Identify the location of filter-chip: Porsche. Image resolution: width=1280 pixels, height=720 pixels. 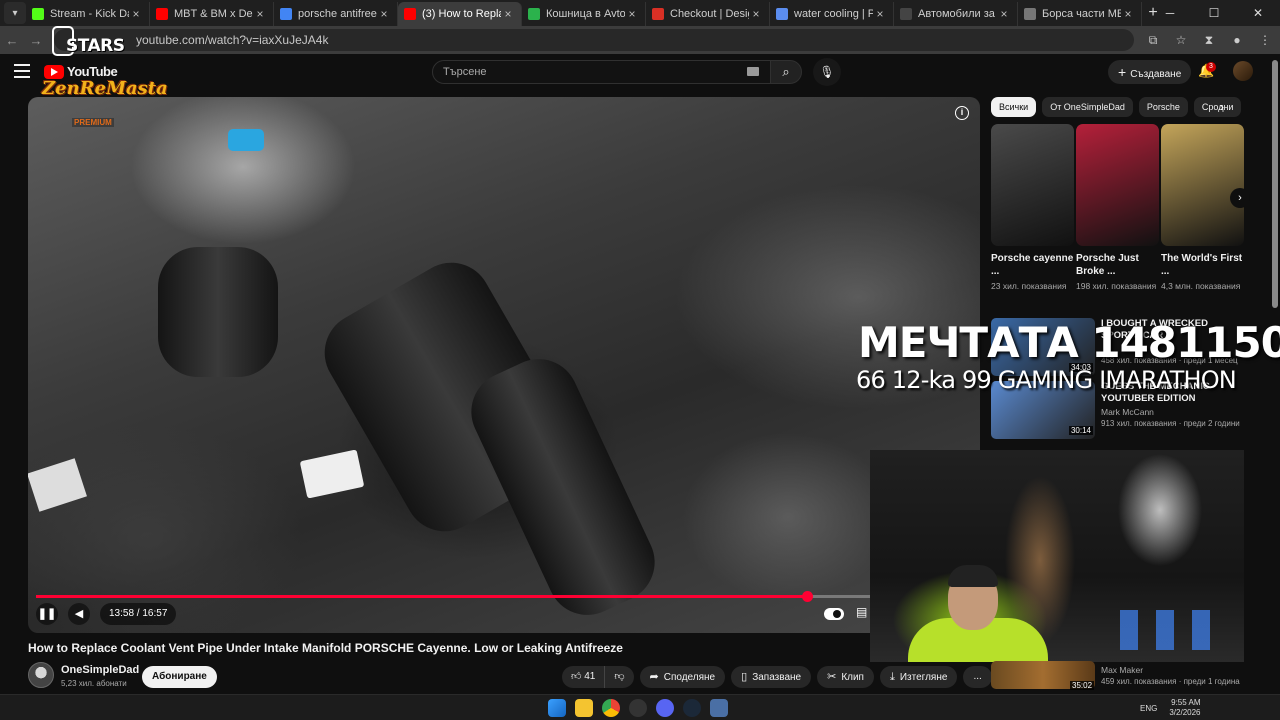
(1163, 107).